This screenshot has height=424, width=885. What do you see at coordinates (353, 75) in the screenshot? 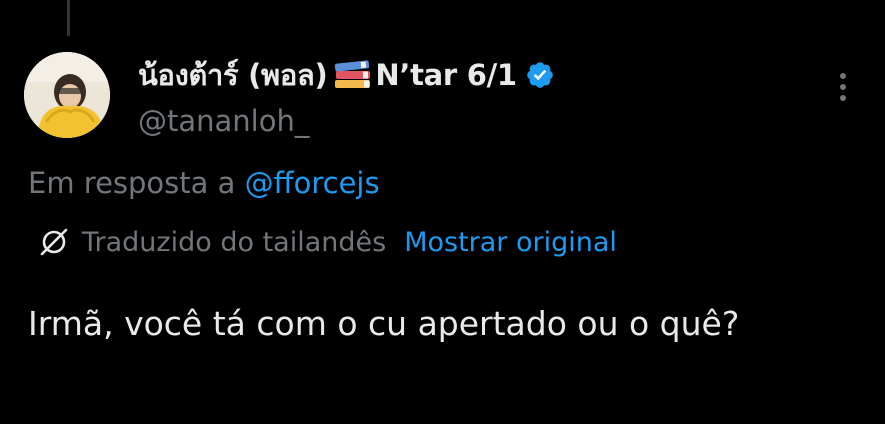
I see `books-icon` at bounding box center [353, 75].